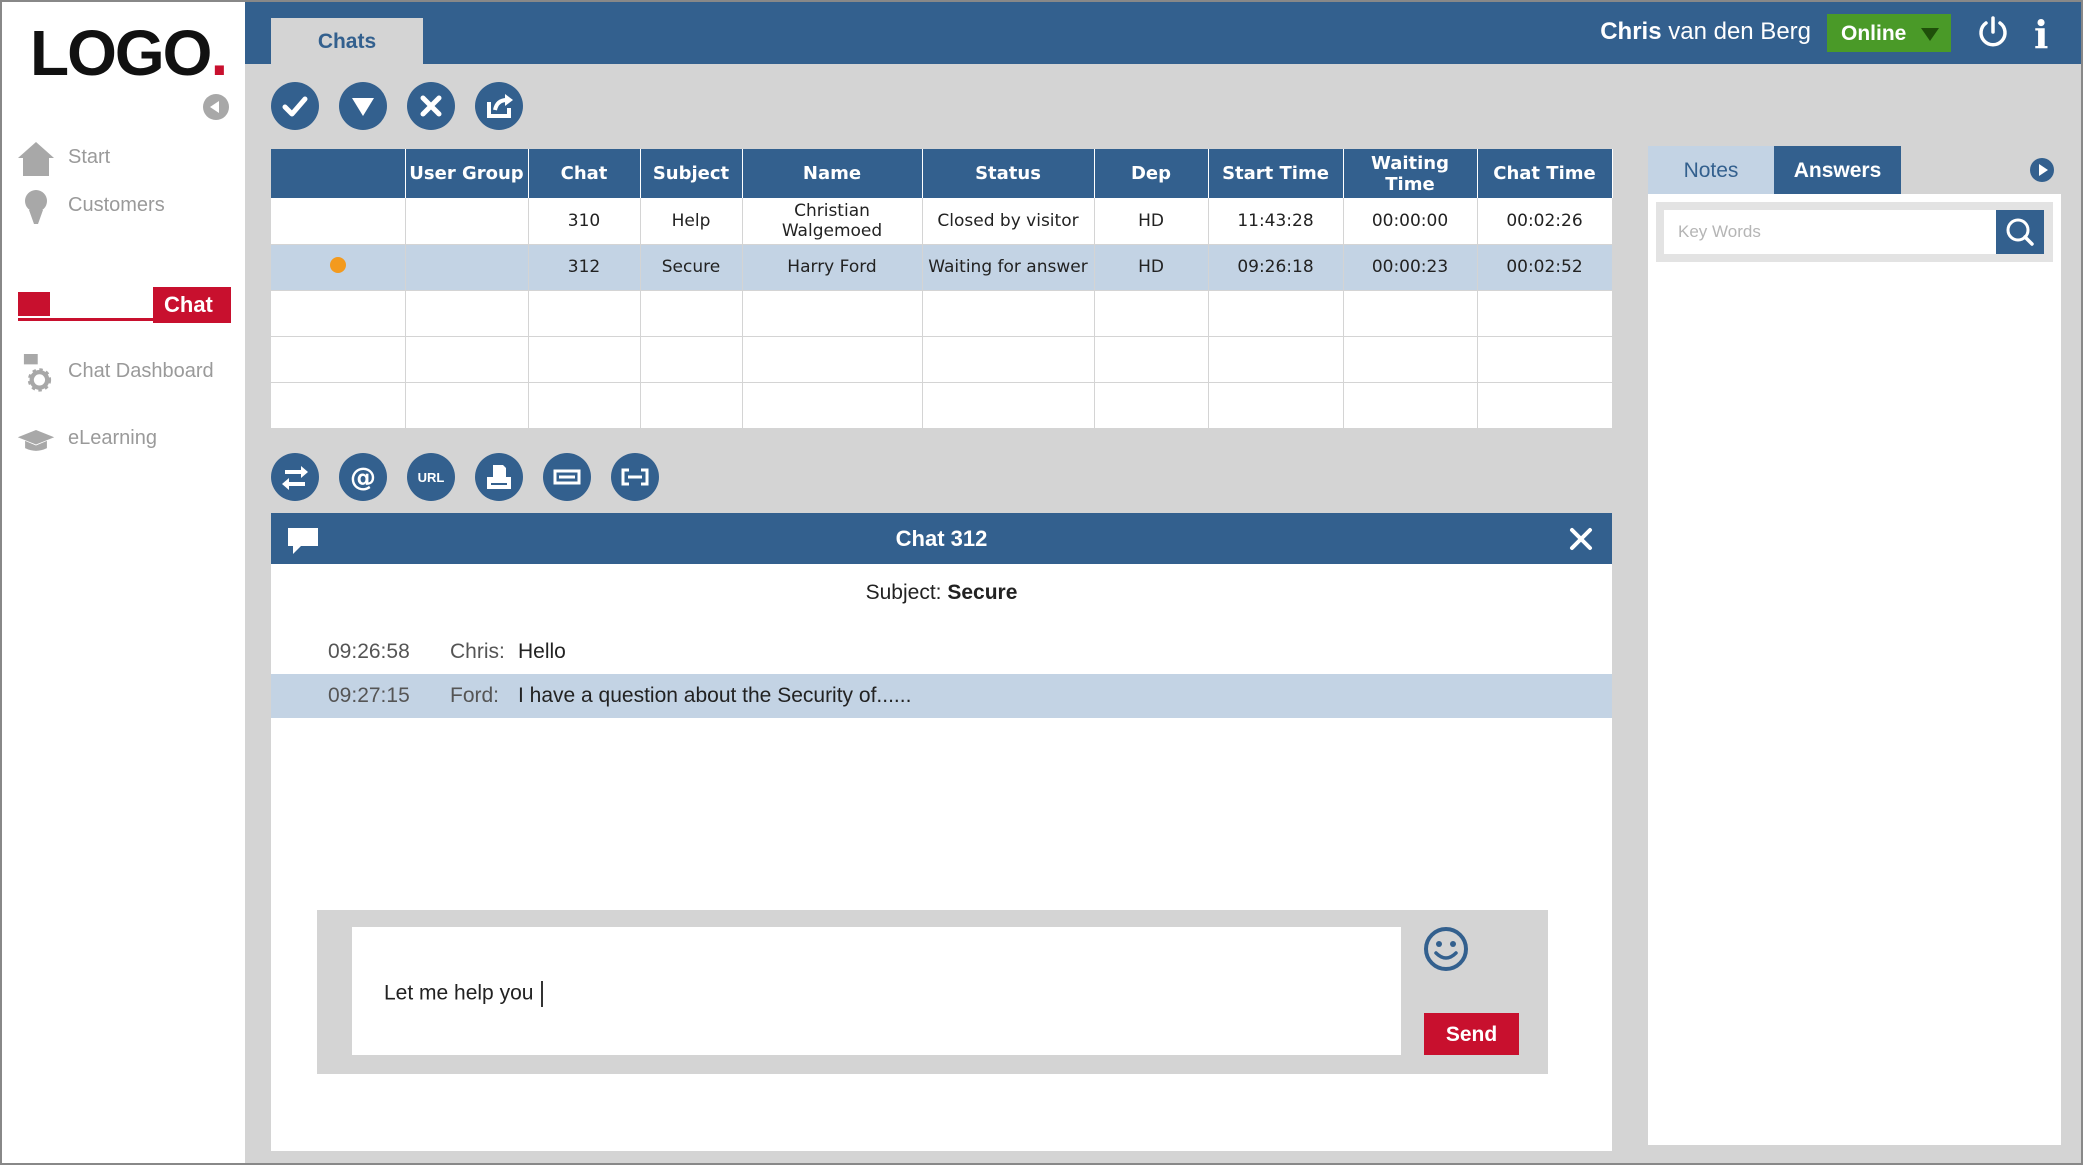  Describe the element at coordinates (1631, 31) in the screenshot. I see `user-first-name: Chris` at that location.